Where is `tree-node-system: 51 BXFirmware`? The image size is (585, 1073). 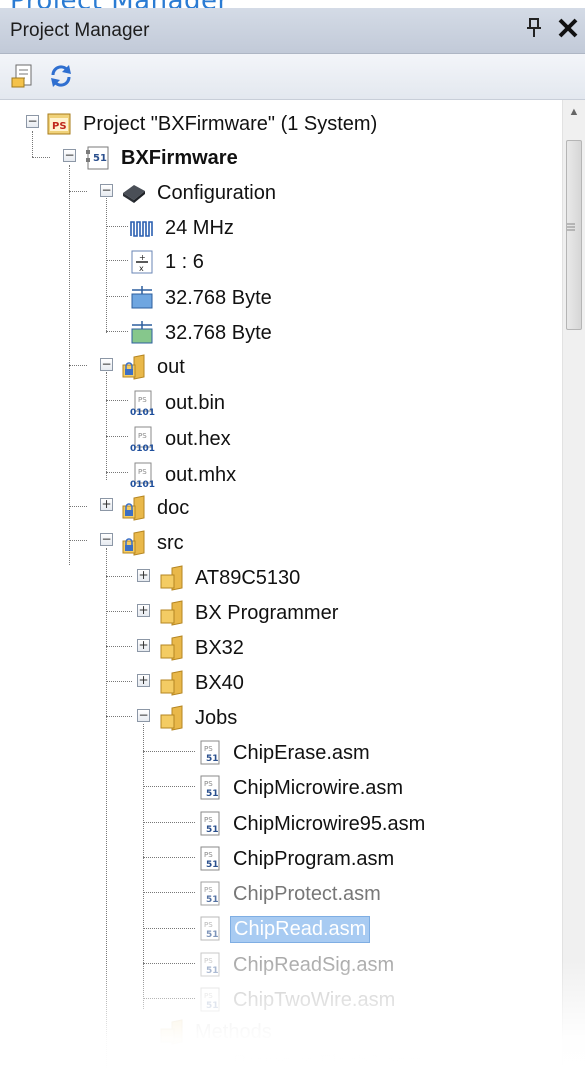
tree-node-system: 51 BXFirmware is located at coordinates (162, 158).